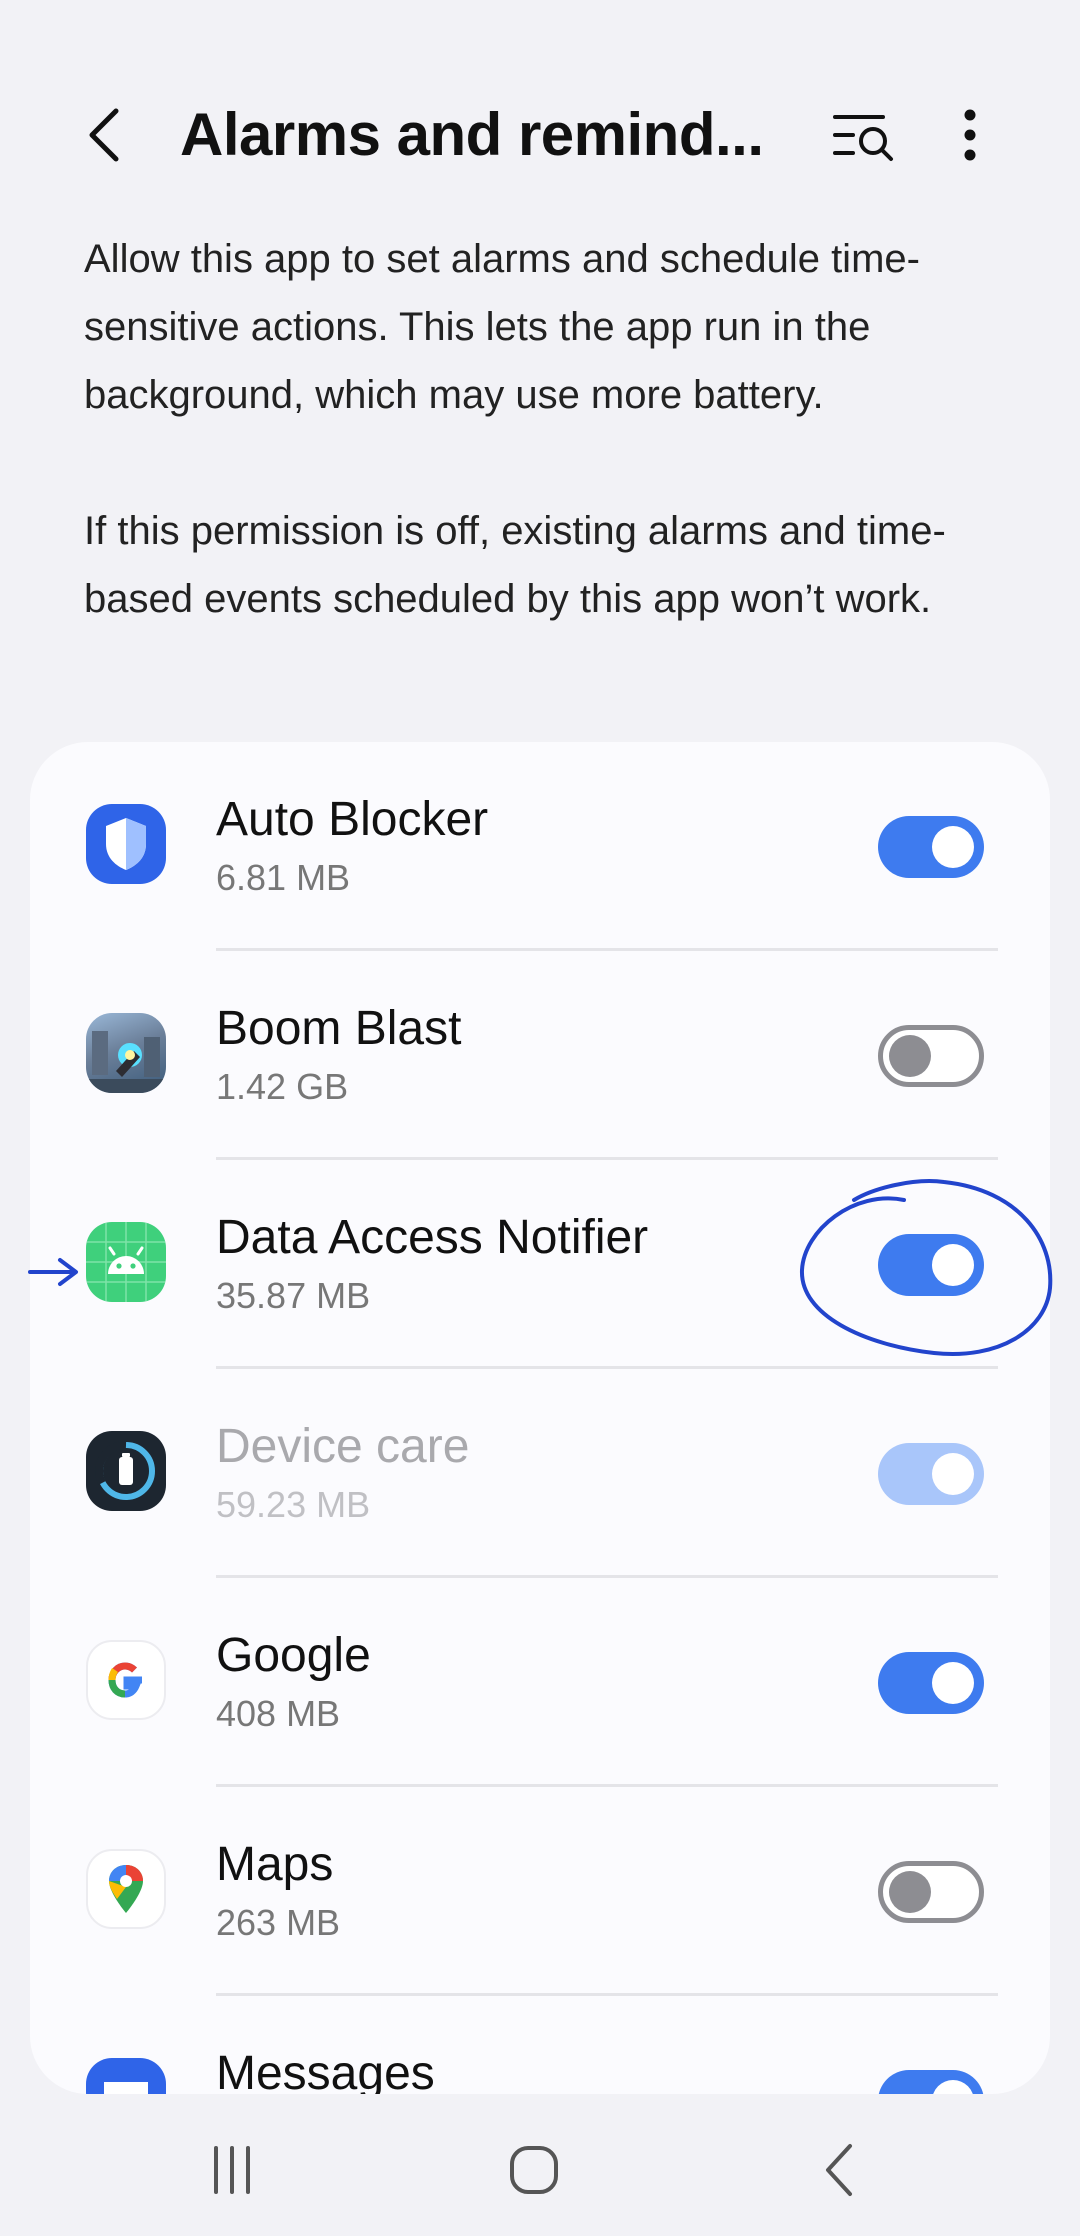 This screenshot has height=2236, width=1080. What do you see at coordinates (540, 1473) in the screenshot?
I see `app-row-device-care: Device care 59.23 MB` at bounding box center [540, 1473].